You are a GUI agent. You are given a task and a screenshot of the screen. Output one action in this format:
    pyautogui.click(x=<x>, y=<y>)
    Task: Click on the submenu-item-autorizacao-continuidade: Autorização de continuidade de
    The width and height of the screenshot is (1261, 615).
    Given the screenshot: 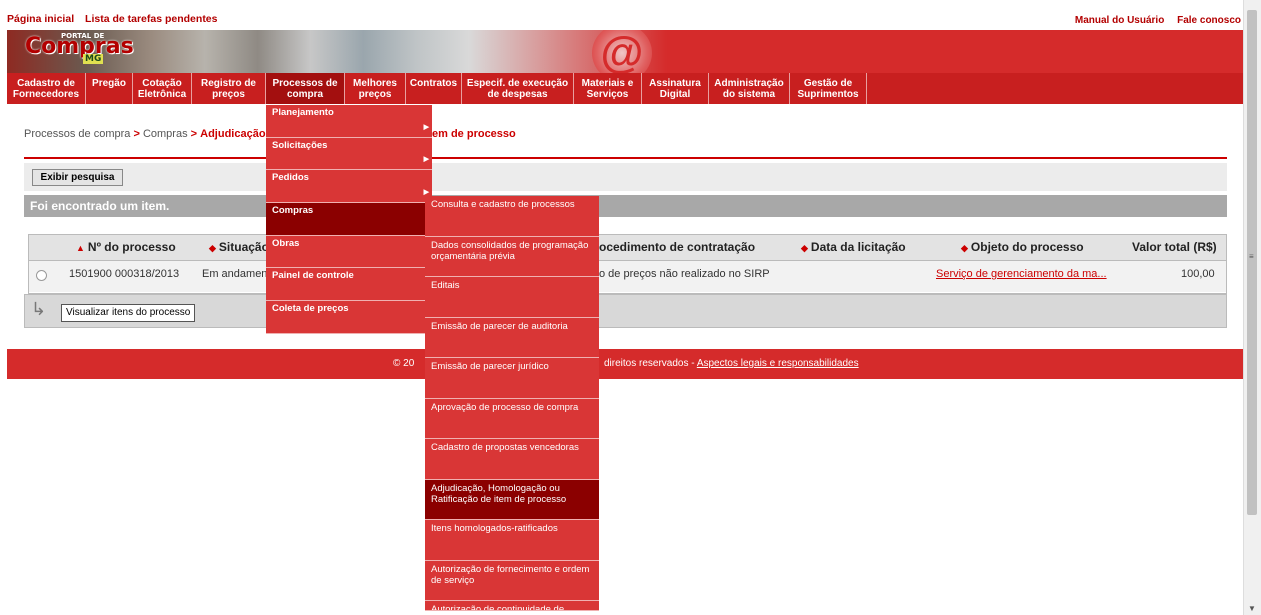 What is the action you would take?
    pyautogui.click(x=512, y=606)
    